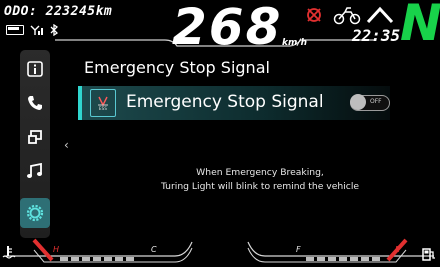 This screenshot has width=440, height=267. Describe the element at coordinates (398, 249) in the screenshot. I see `fuel-empty-label: E` at that location.